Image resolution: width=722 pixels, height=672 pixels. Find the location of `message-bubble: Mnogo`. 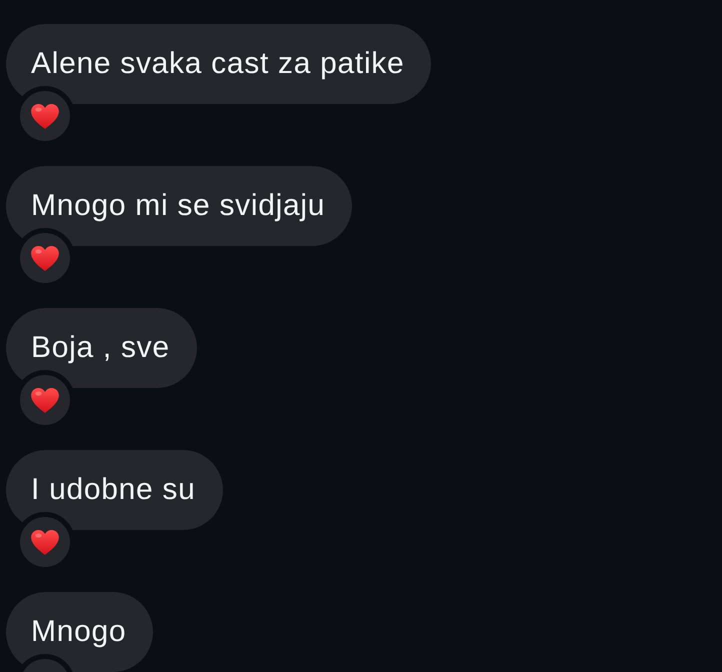

message-bubble: Mnogo is located at coordinates (80, 632).